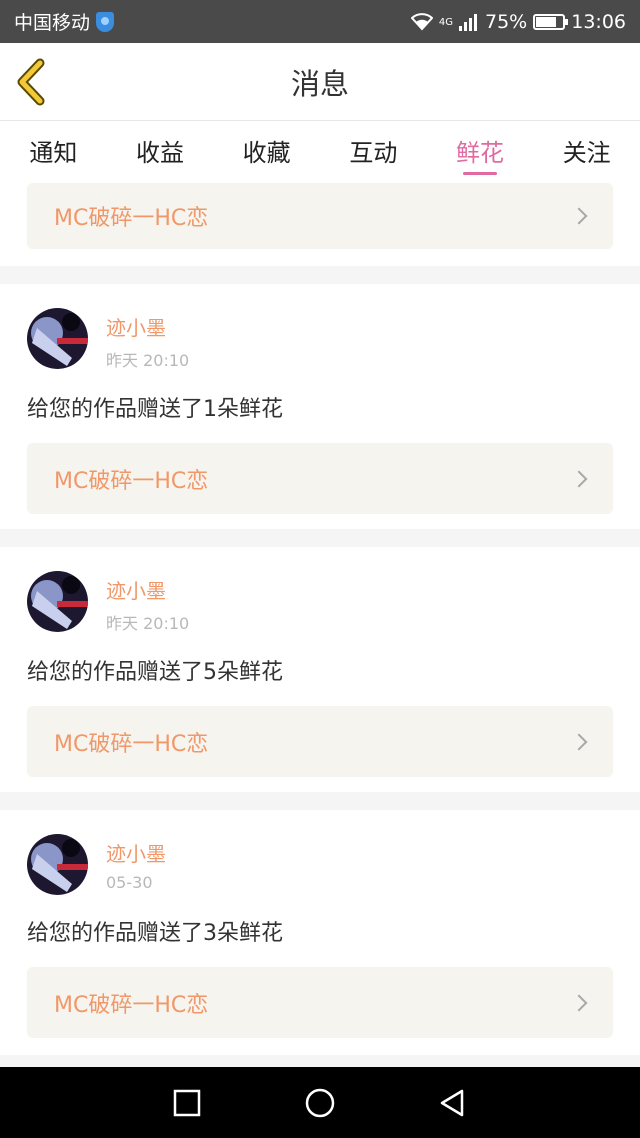  I want to click on tab-notifications: 通知, so click(53, 150).